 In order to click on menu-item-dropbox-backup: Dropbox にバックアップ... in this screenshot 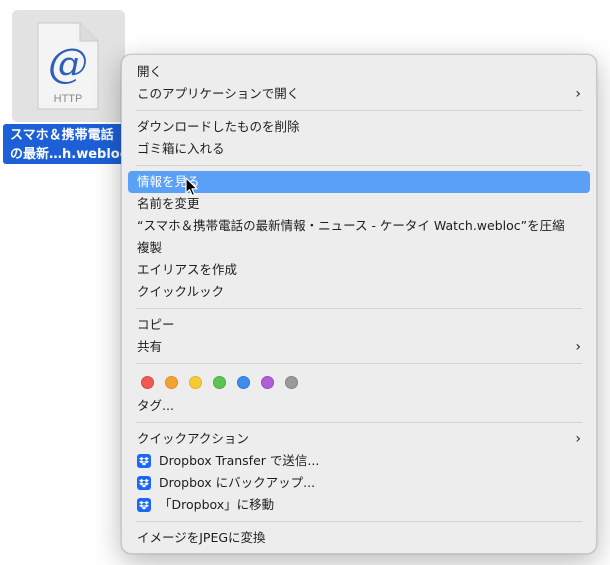, I will do `click(359, 483)`.